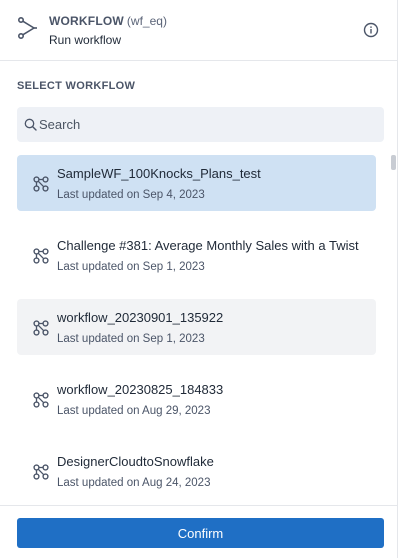 The width and height of the screenshot is (398, 558). What do you see at coordinates (134, 483) in the screenshot?
I see `workflow-updated: Last updated on Aug 24, 2023` at bounding box center [134, 483].